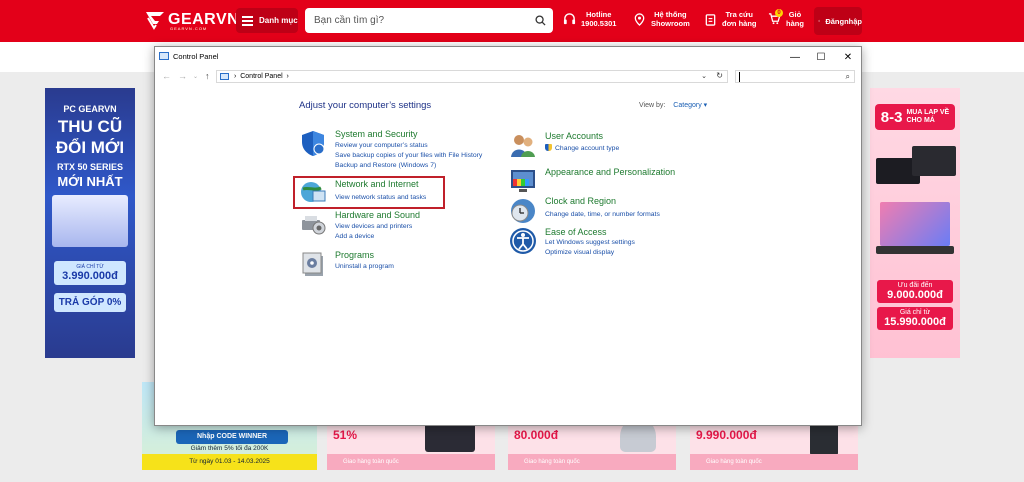 The width and height of the screenshot is (1024, 482). What do you see at coordinates (182, 76) in the screenshot?
I see `forward-arrow-icon: →` at bounding box center [182, 76].